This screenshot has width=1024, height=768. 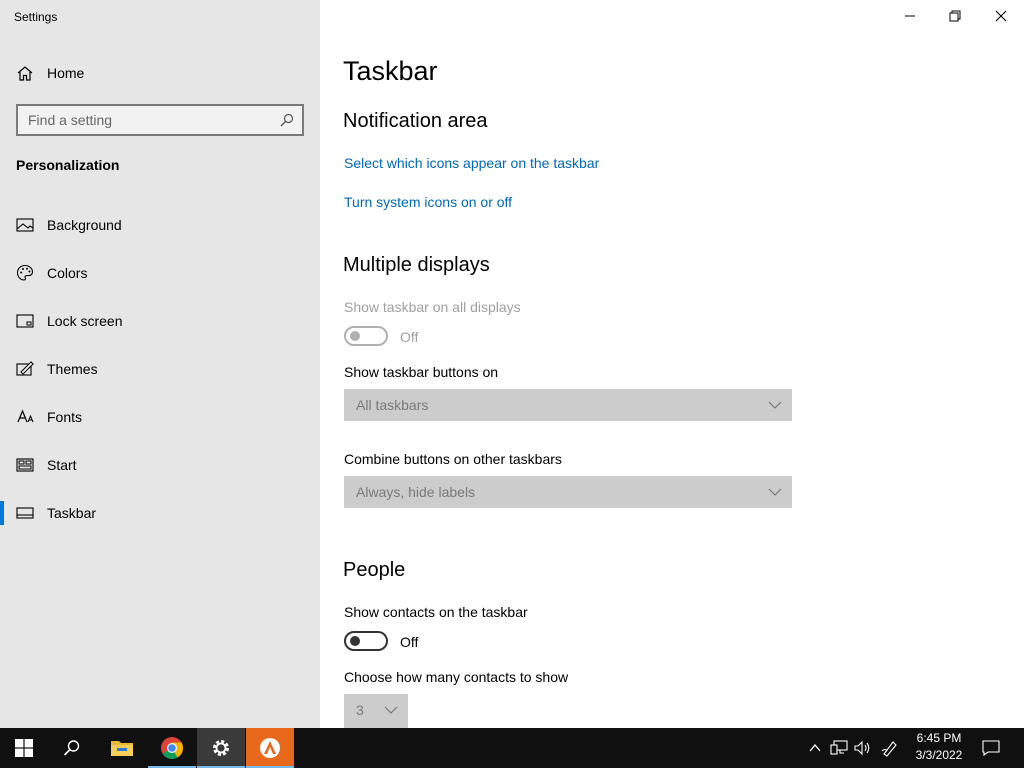 What do you see at coordinates (85, 321) in the screenshot?
I see `sidebar-item-label: Lock screen` at bounding box center [85, 321].